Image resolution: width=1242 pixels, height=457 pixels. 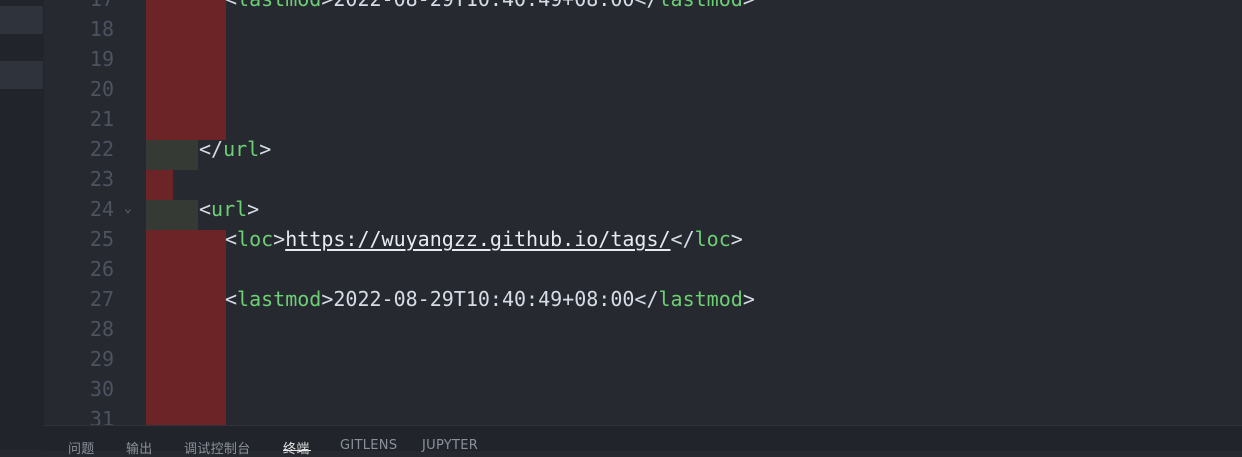 I want to click on code-line: 30, so click(x=643, y=389).